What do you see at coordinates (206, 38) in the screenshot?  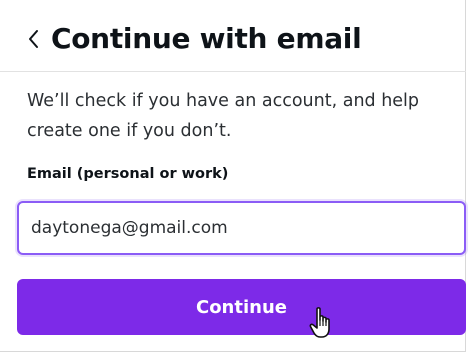 I see `page-title: Continue with email` at bounding box center [206, 38].